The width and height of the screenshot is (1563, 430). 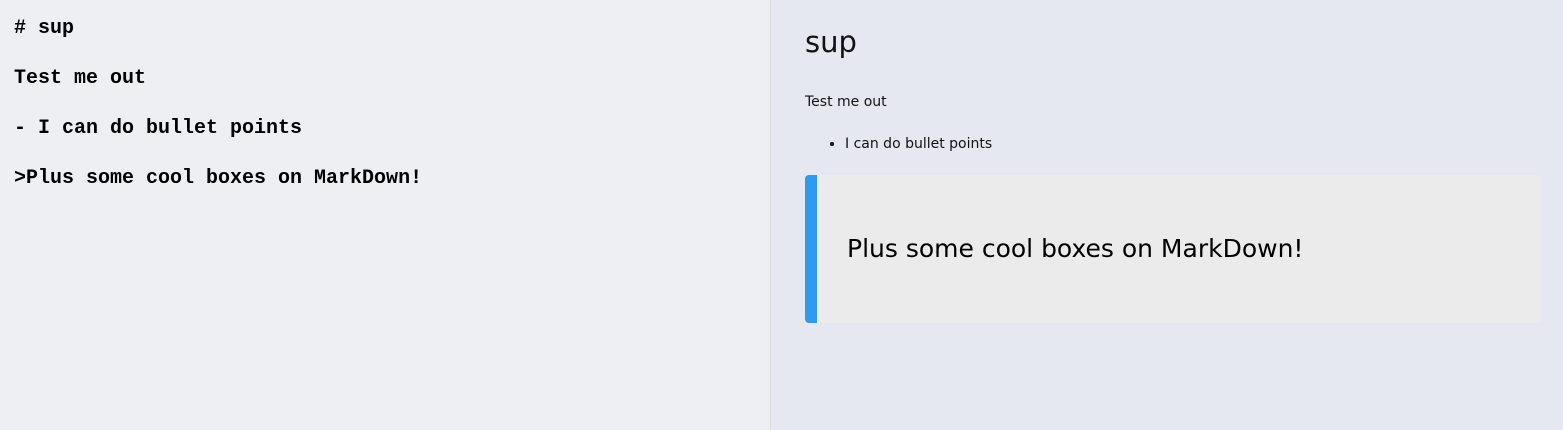 I want to click on preview-paragraph: Test me out, so click(x=846, y=102).